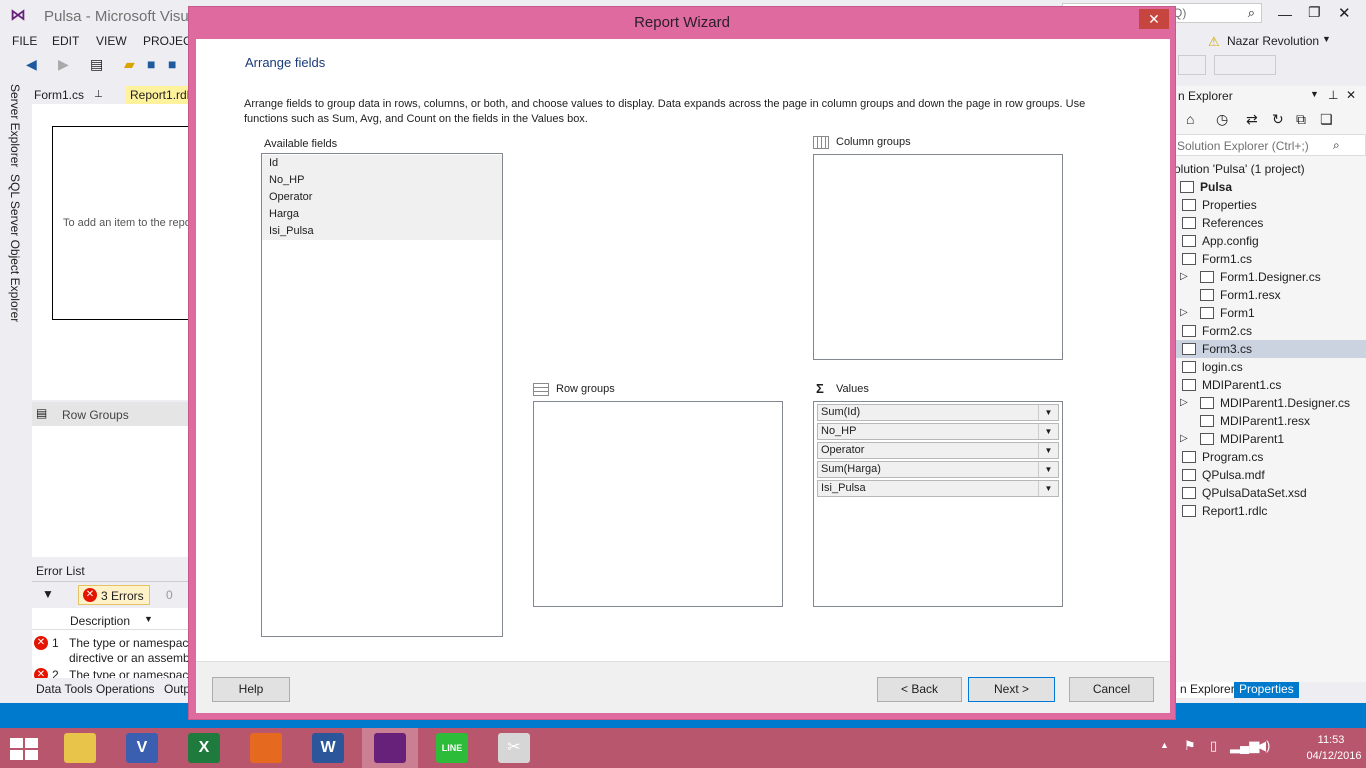 Image resolution: width=1366 pixels, height=768 pixels. I want to click on back-button: < Back, so click(919, 689).